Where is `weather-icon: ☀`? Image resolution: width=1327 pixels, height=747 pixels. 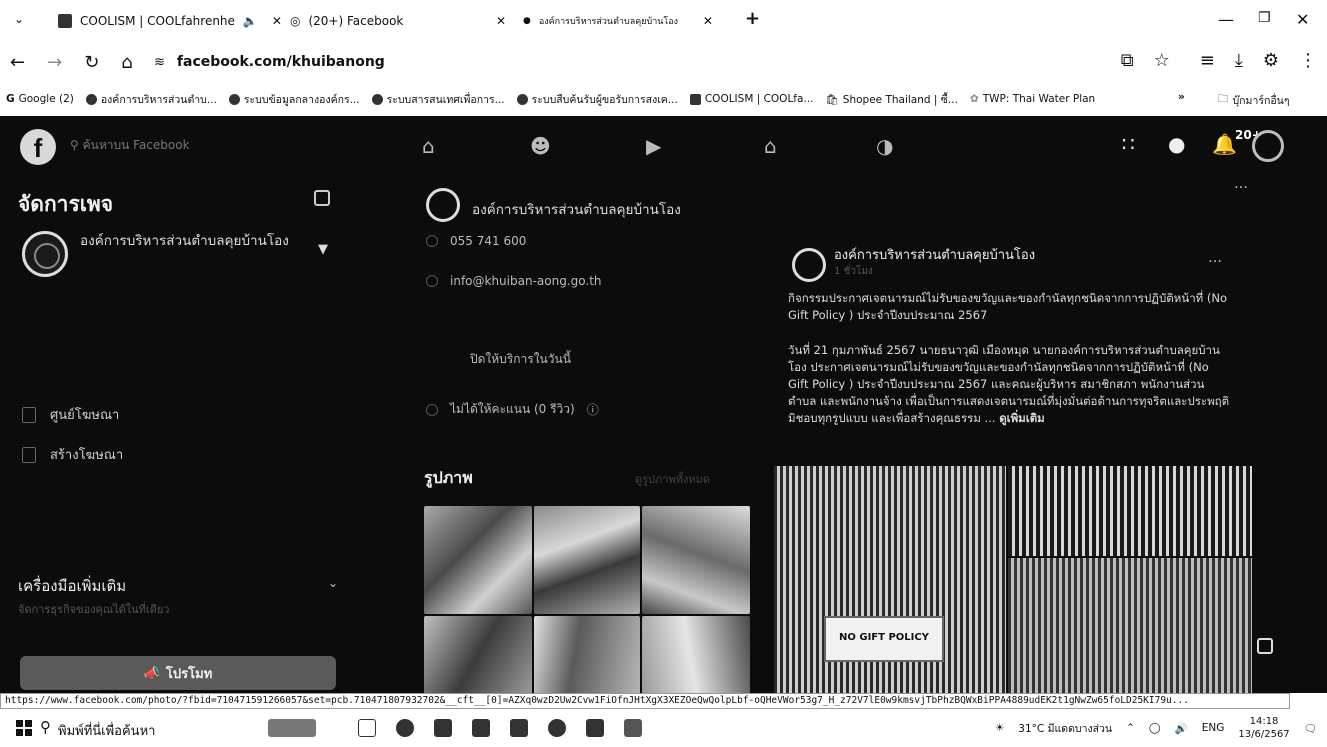
weather-icon: ☀ is located at coordinates (999, 728).